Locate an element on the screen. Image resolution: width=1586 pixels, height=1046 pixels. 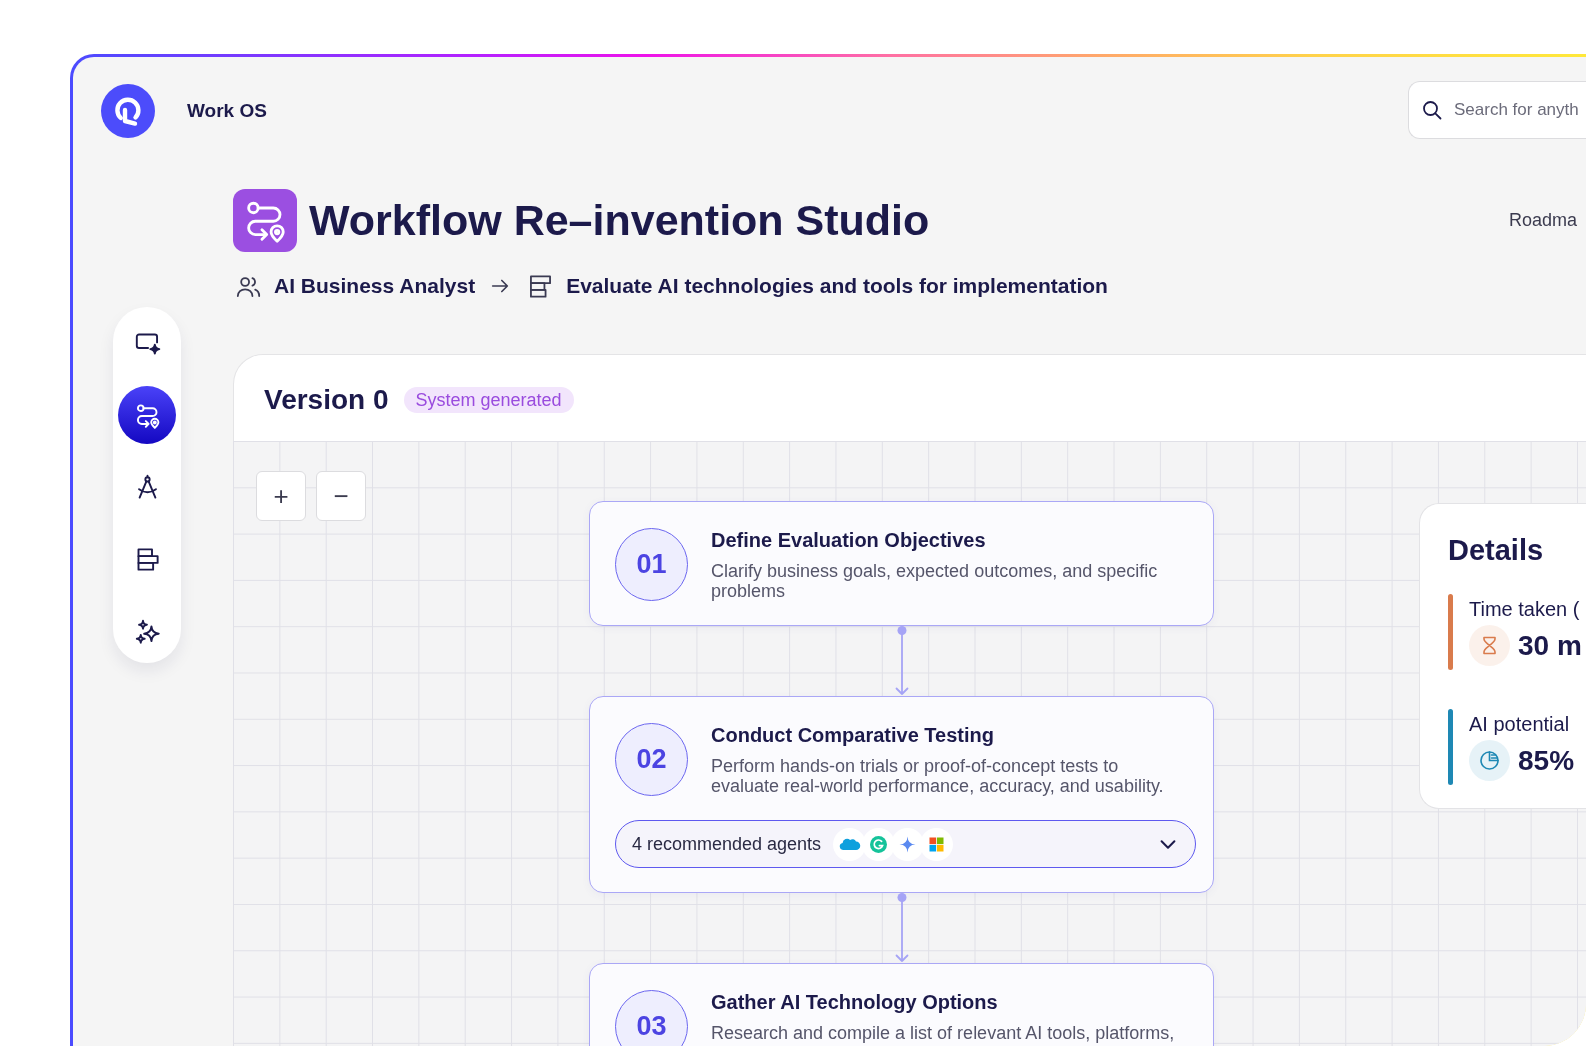
step-number: 01 is located at coordinates (651, 564).